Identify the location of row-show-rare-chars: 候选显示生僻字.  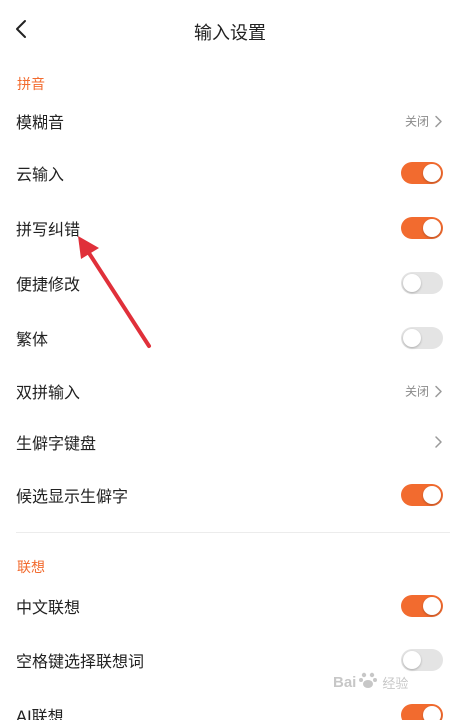
(225, 495).